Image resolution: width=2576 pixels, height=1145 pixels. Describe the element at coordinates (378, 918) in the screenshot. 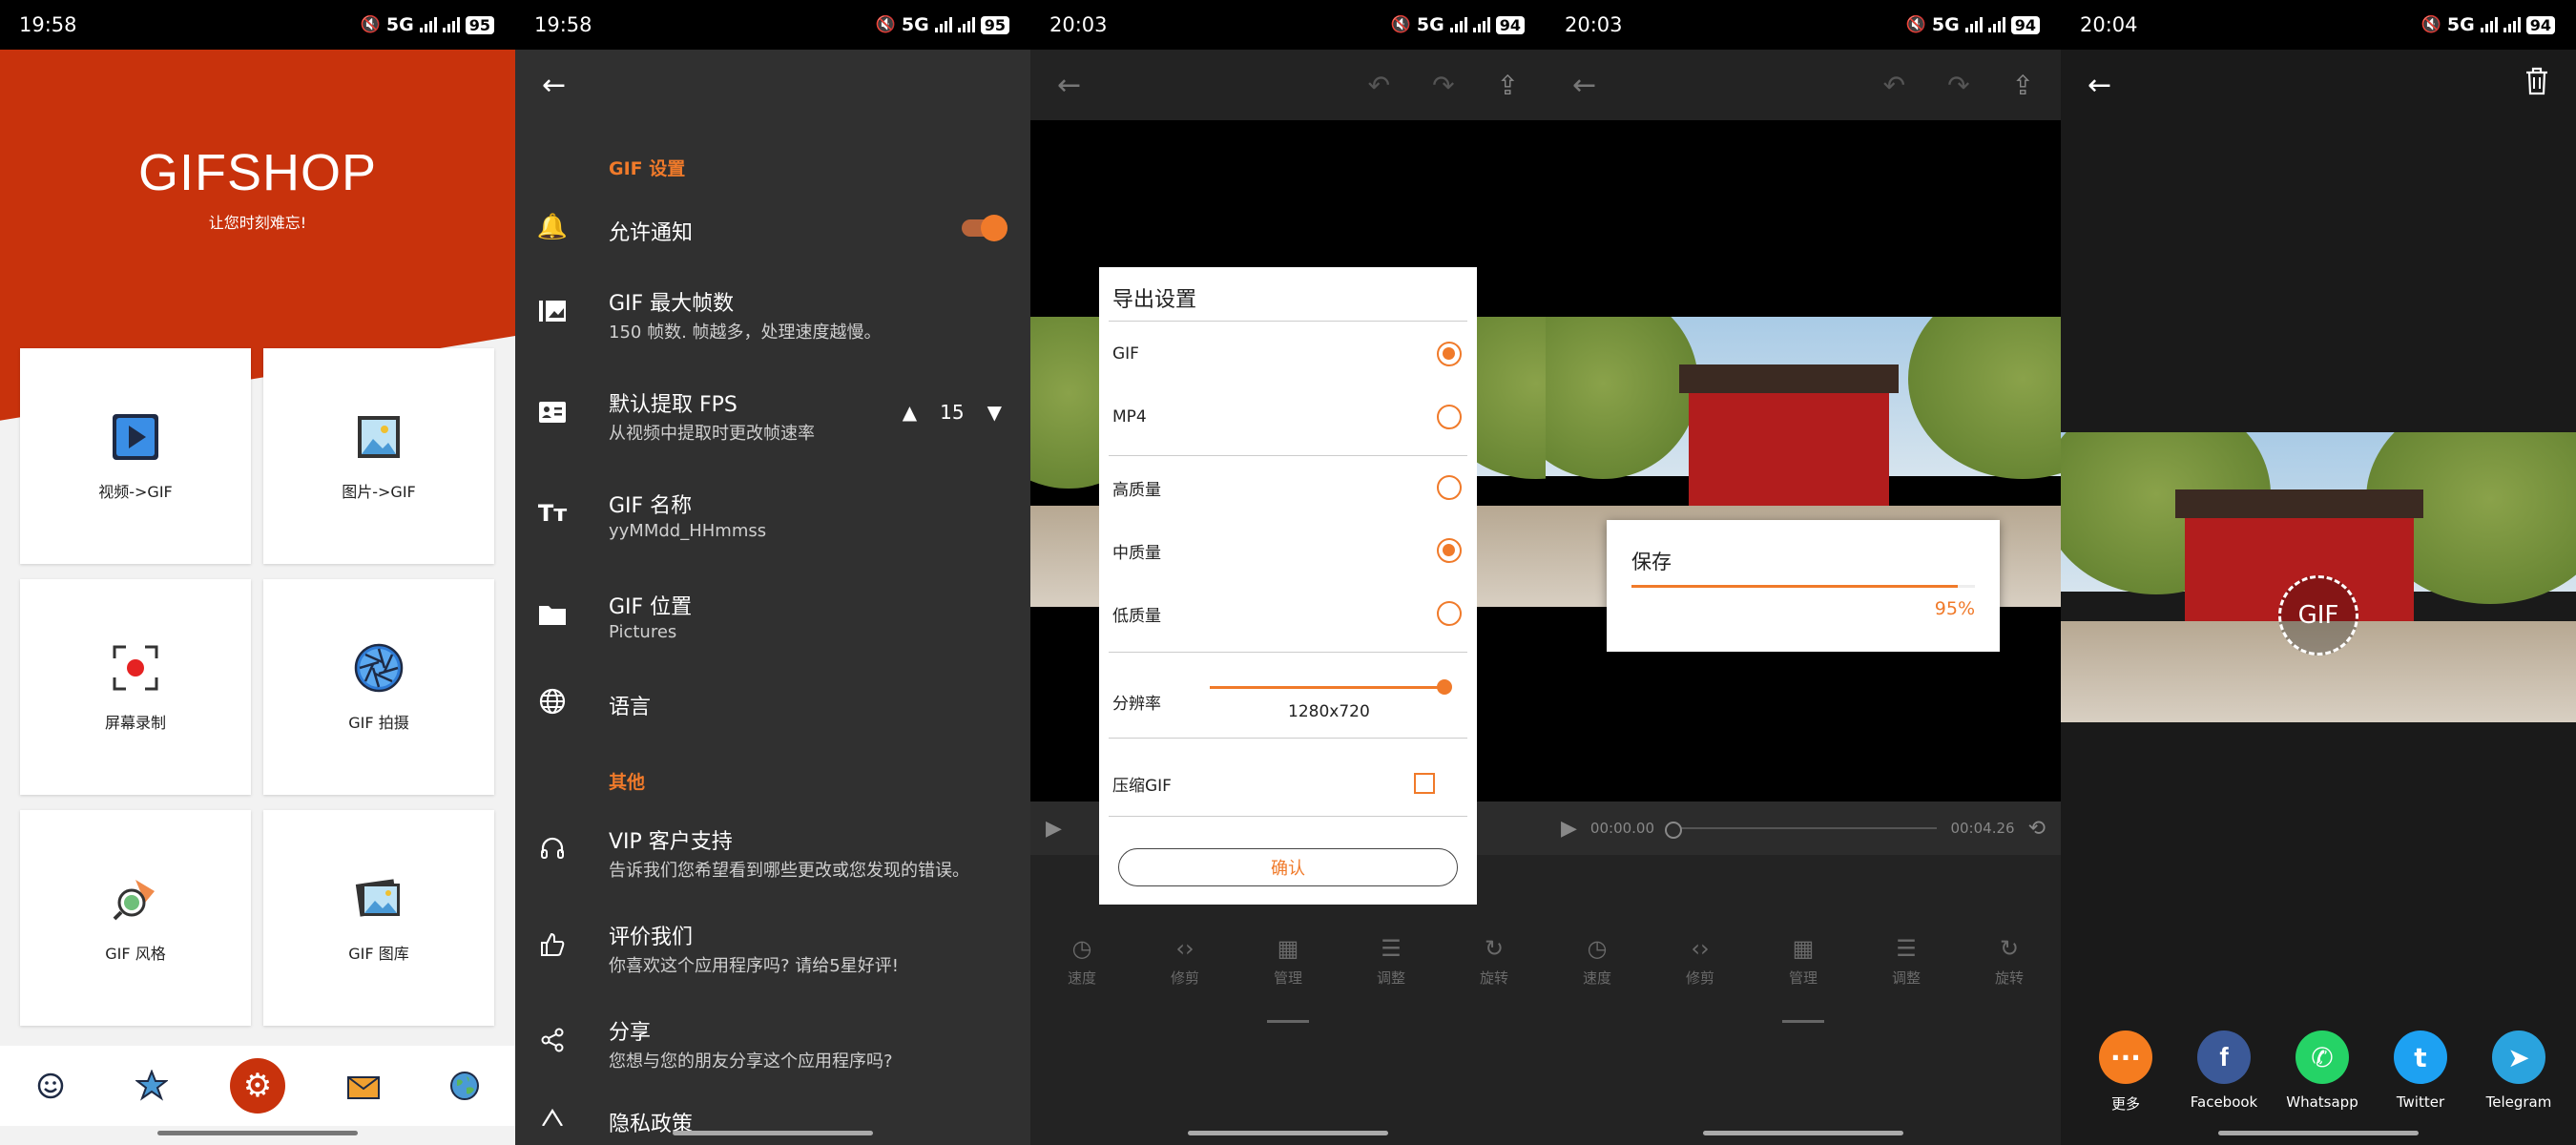

I see `tile-gif-gallery: GIF 图库` at that location.